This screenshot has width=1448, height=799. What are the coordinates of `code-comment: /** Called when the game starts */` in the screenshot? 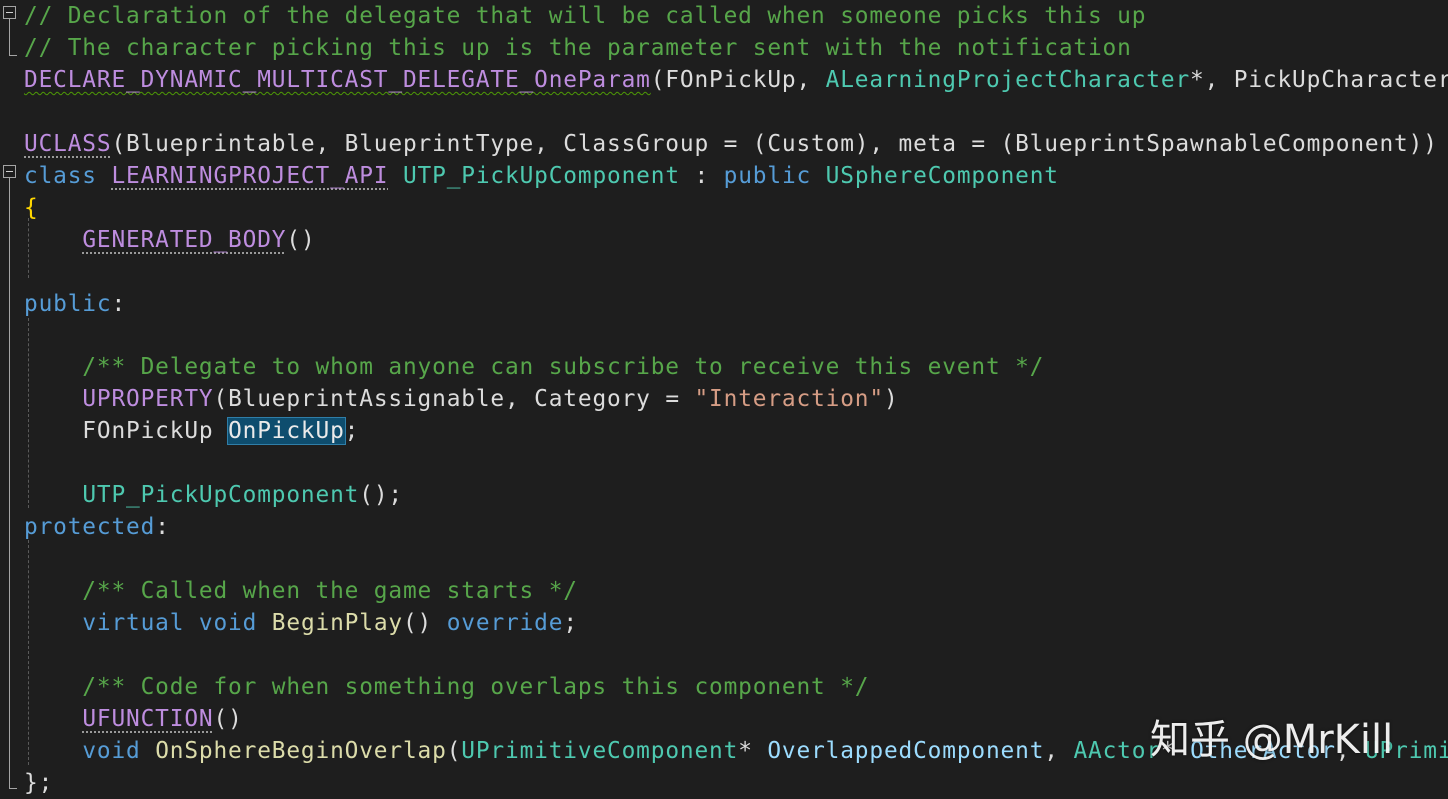 It's located at (301, 591).